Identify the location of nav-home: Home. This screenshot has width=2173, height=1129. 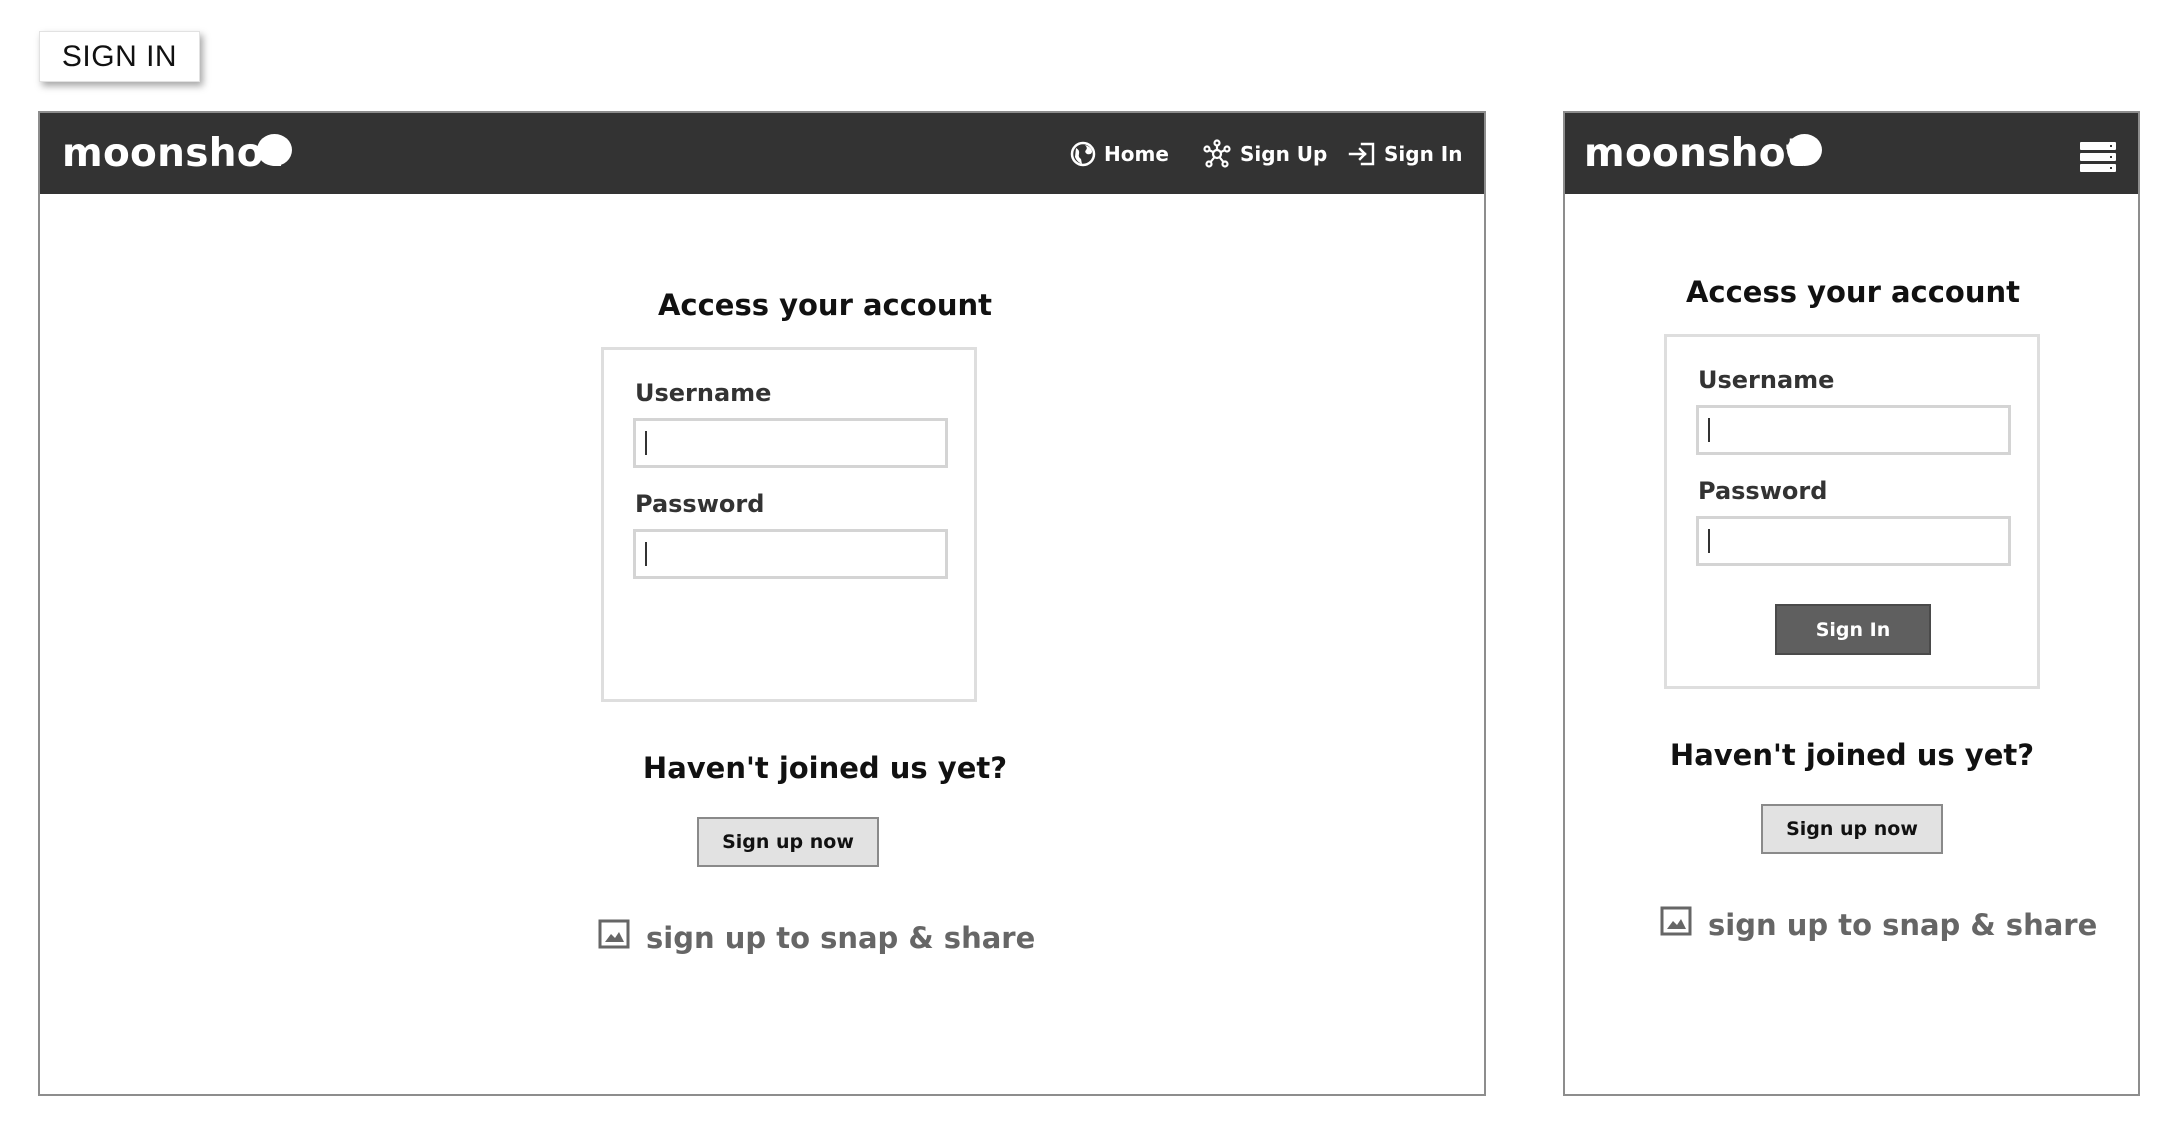
(1119, 153).